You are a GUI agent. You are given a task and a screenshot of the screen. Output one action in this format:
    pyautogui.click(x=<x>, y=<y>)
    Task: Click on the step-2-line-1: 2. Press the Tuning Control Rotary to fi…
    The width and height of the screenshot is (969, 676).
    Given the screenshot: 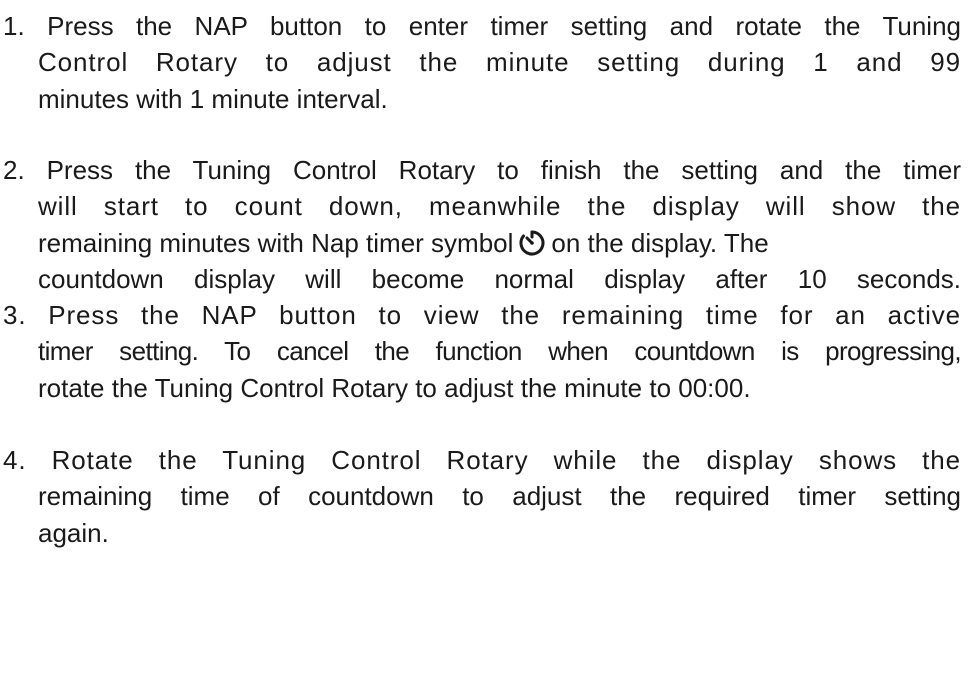 What is the action you would take?
    pyautogui.click(x=482, y=170)
    